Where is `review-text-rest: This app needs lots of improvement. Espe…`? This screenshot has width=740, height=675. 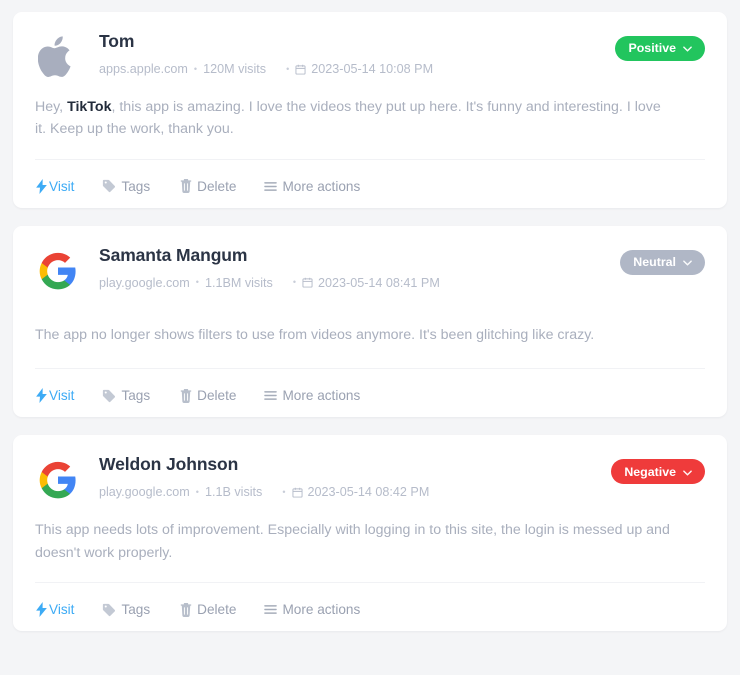
review-text-rest: This app needs lots of improvement. Espe… is located at coordinates (352, 541).